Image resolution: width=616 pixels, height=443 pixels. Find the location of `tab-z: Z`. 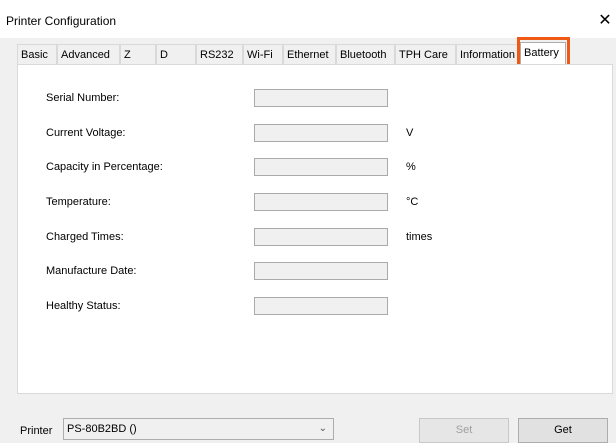

tab-z: Z is located at coordinates (138, 54).